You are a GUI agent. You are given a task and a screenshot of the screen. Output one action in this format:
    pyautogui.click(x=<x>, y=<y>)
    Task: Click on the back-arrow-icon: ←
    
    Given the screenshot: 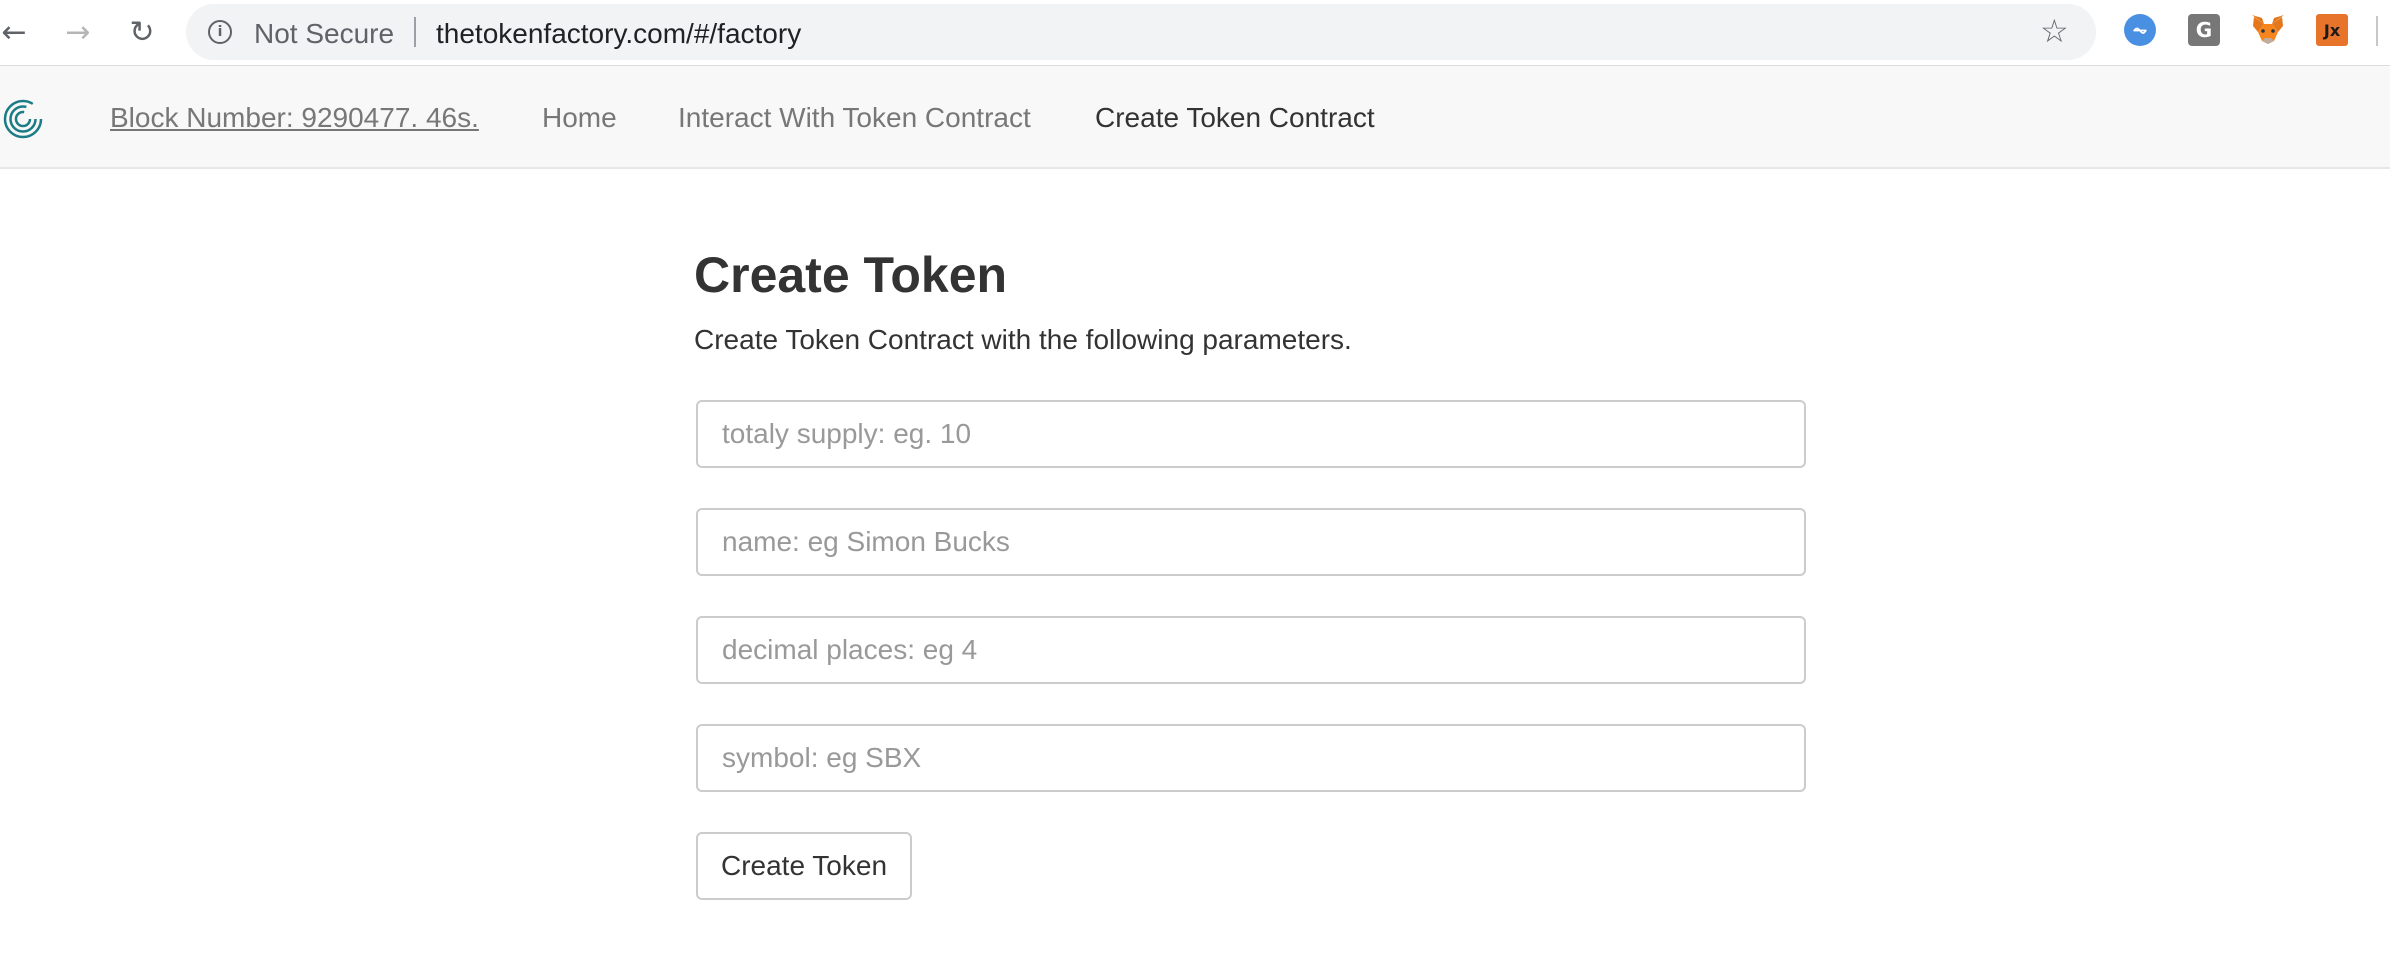 What is the action you would take?
    pyautogui.click(x=17, y=32)
    